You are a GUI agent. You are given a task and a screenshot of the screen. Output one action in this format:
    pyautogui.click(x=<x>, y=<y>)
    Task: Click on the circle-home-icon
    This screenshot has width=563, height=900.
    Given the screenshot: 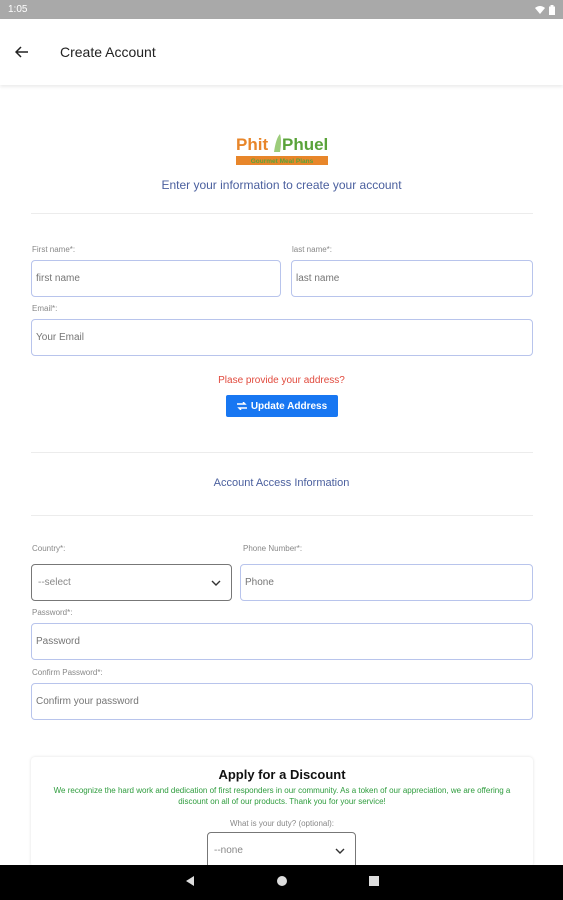 What is the action you would take?
    pyautogui.click(x=281, y=880)
    